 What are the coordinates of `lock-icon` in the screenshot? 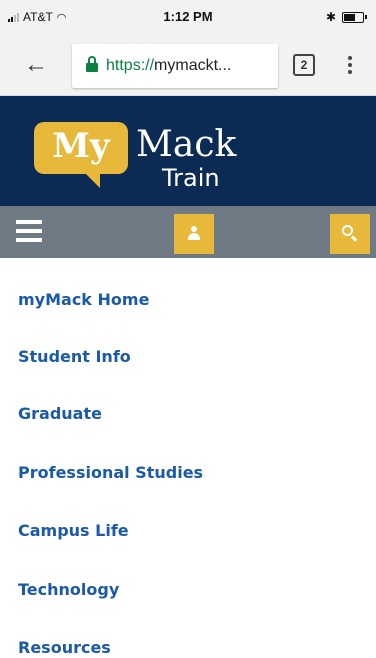 It's located at (92, 64).